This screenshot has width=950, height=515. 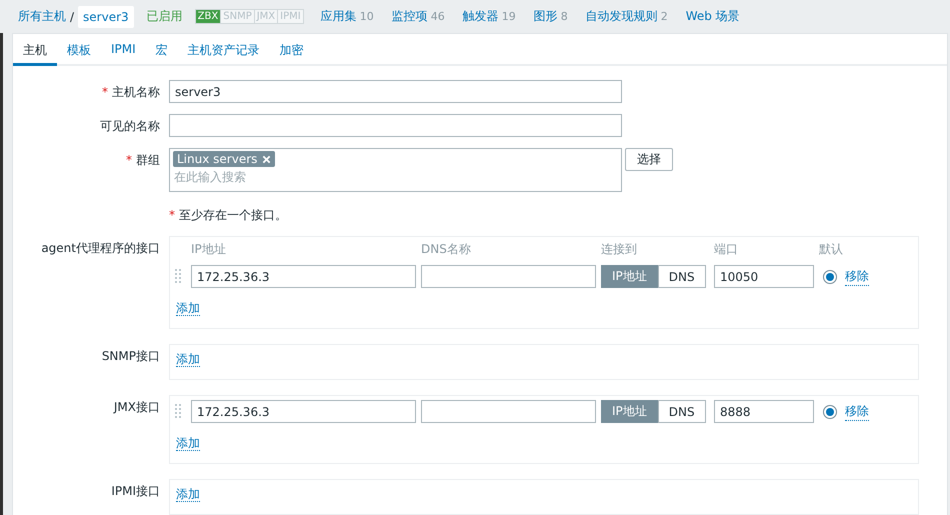 I want to click on column-header: IP地址, so click(x=209, y=249).